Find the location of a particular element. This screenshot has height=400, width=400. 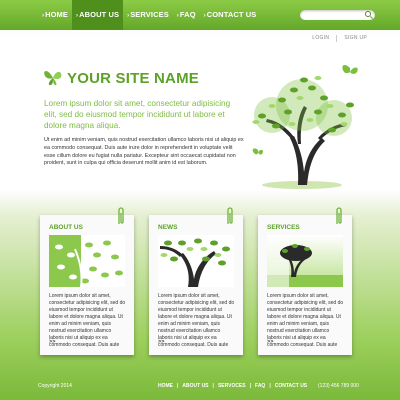

search-icon is located at coordinates (368, 14).